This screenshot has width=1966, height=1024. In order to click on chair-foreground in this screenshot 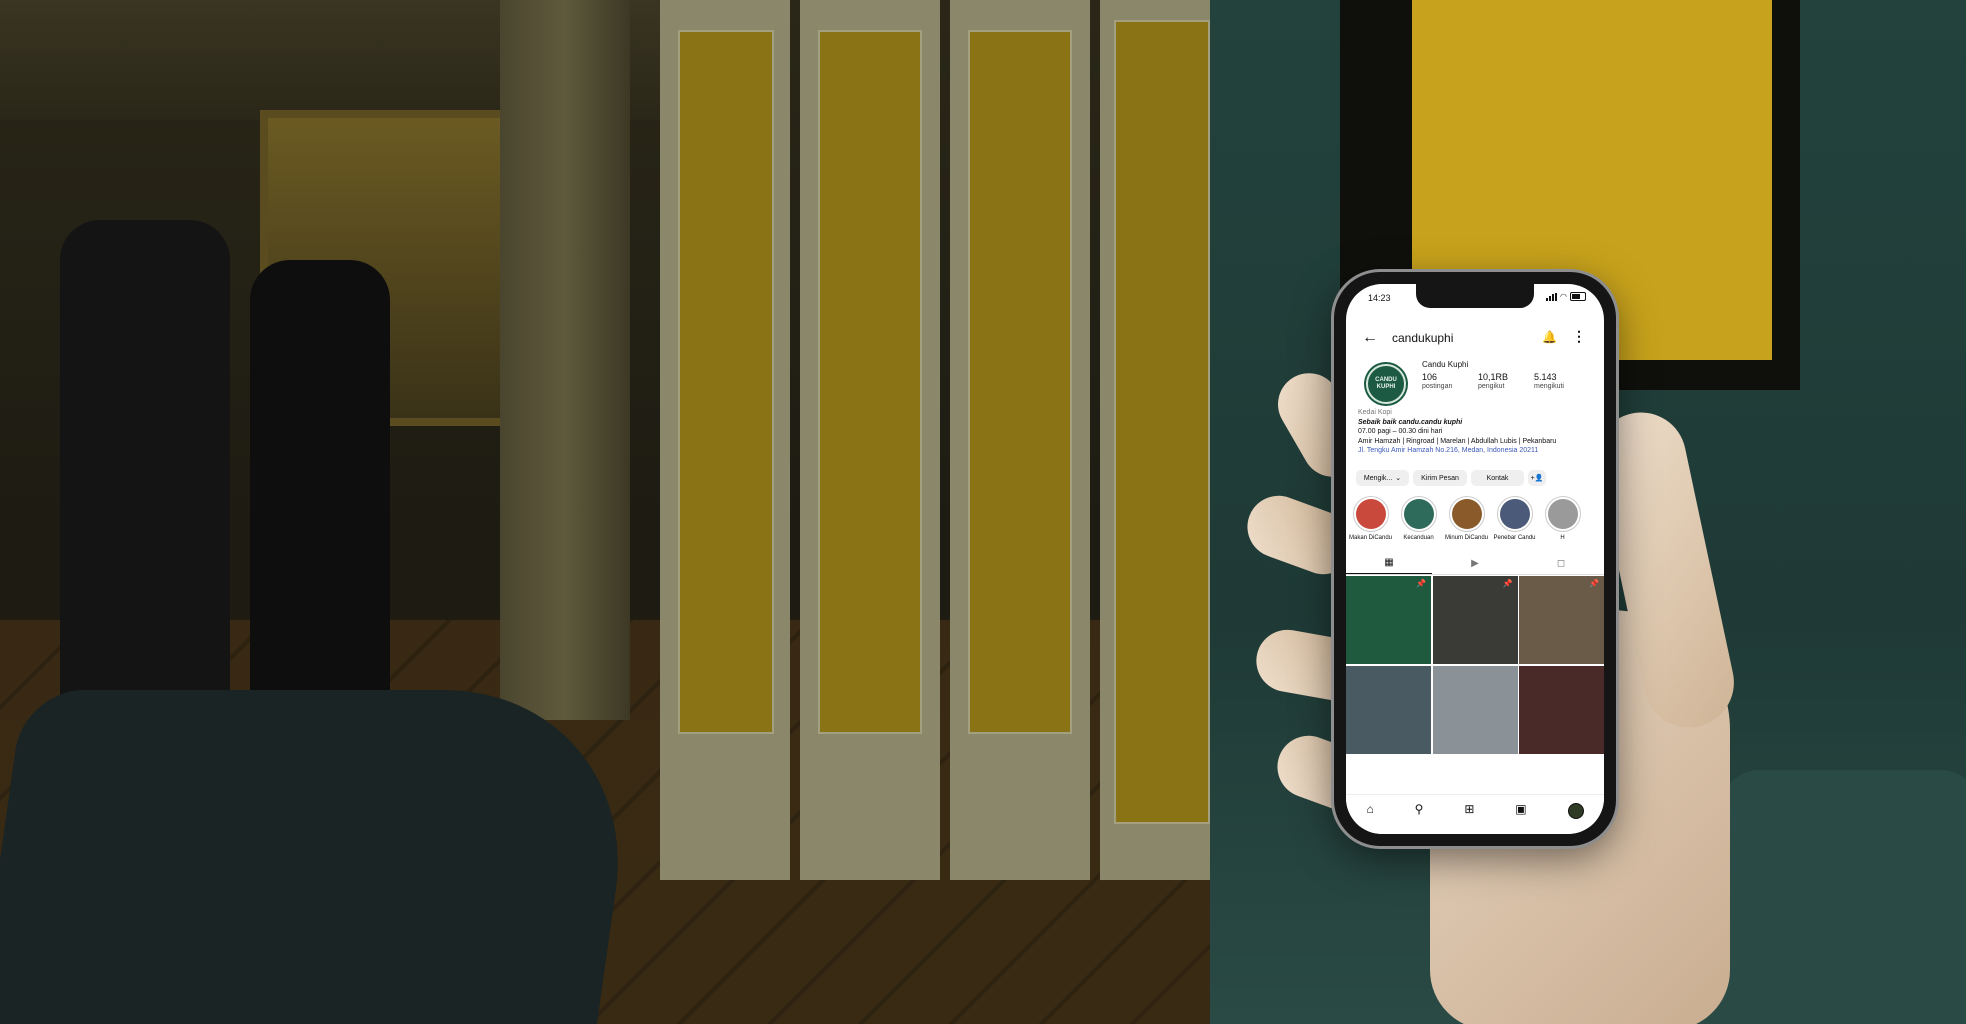, I will do `click(322, 857)`.